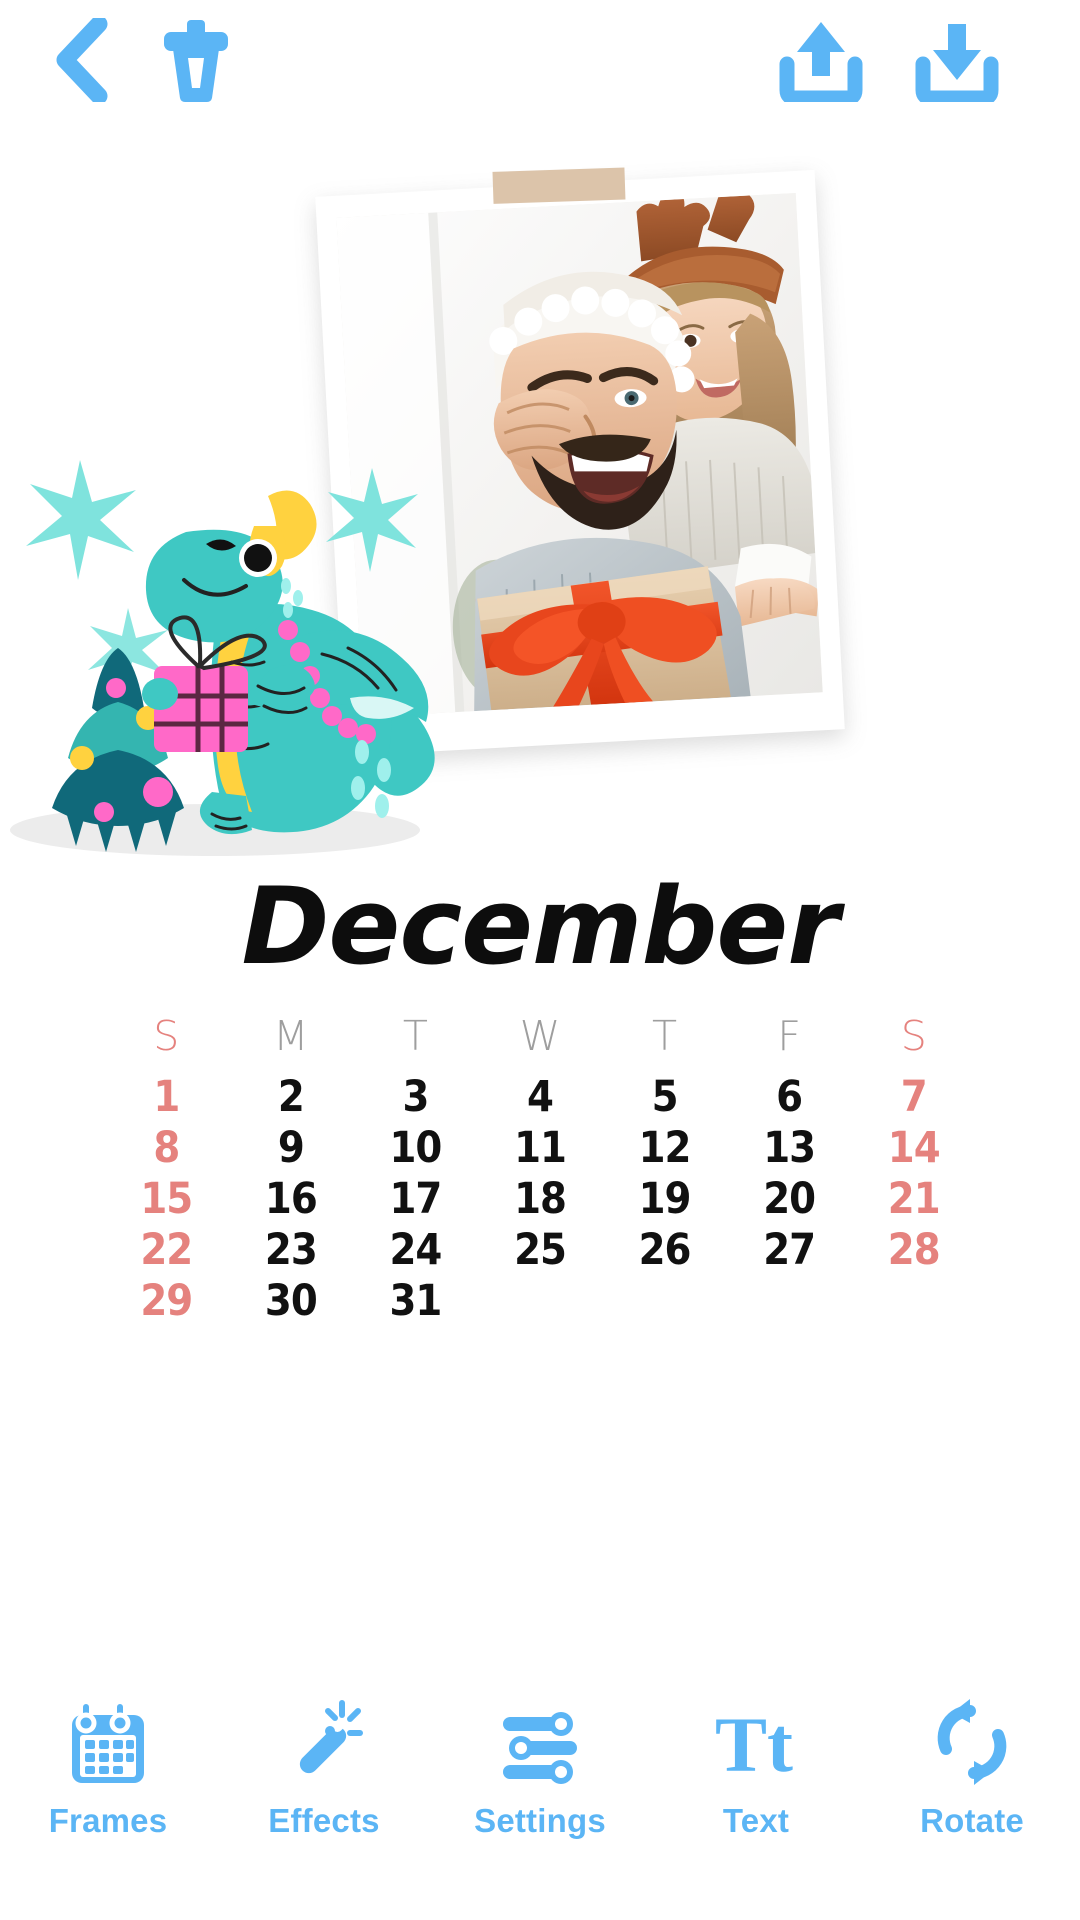  I want to click on tab-label: Rotate, so click(972, 1820).